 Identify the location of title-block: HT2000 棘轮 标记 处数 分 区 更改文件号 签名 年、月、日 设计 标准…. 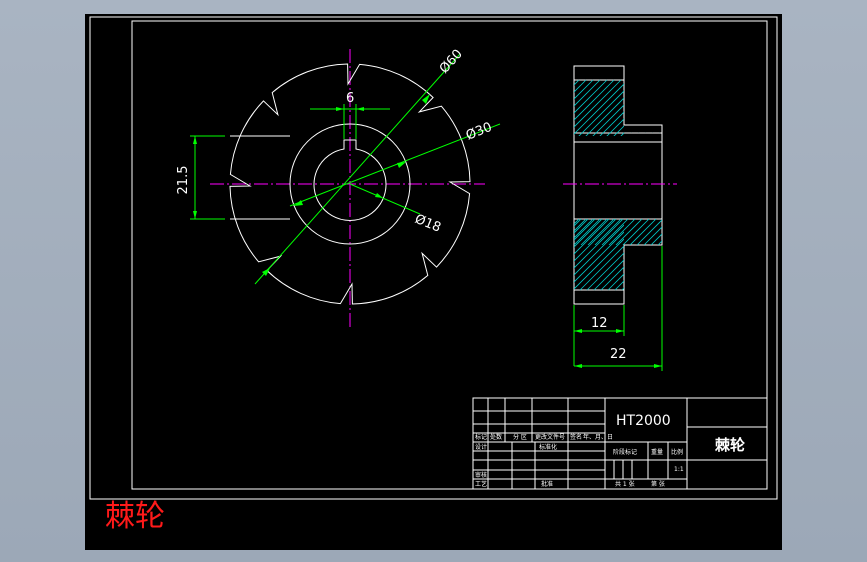
(620, 443).